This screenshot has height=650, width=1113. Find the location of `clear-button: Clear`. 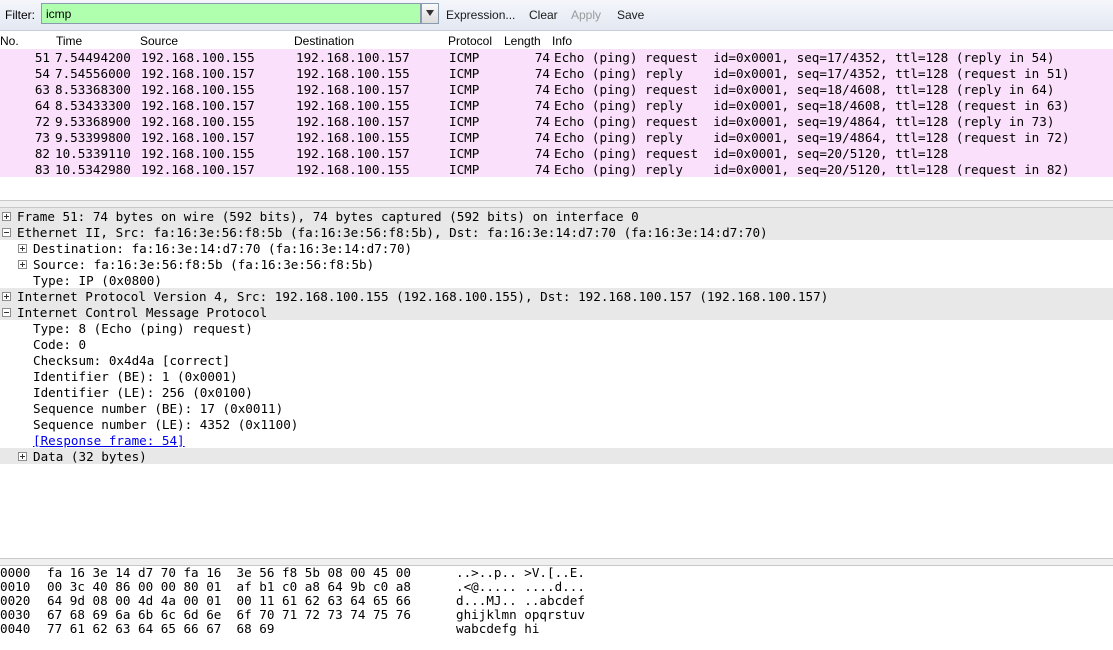

clear-button: Clear is located at coordinates (543, 15).